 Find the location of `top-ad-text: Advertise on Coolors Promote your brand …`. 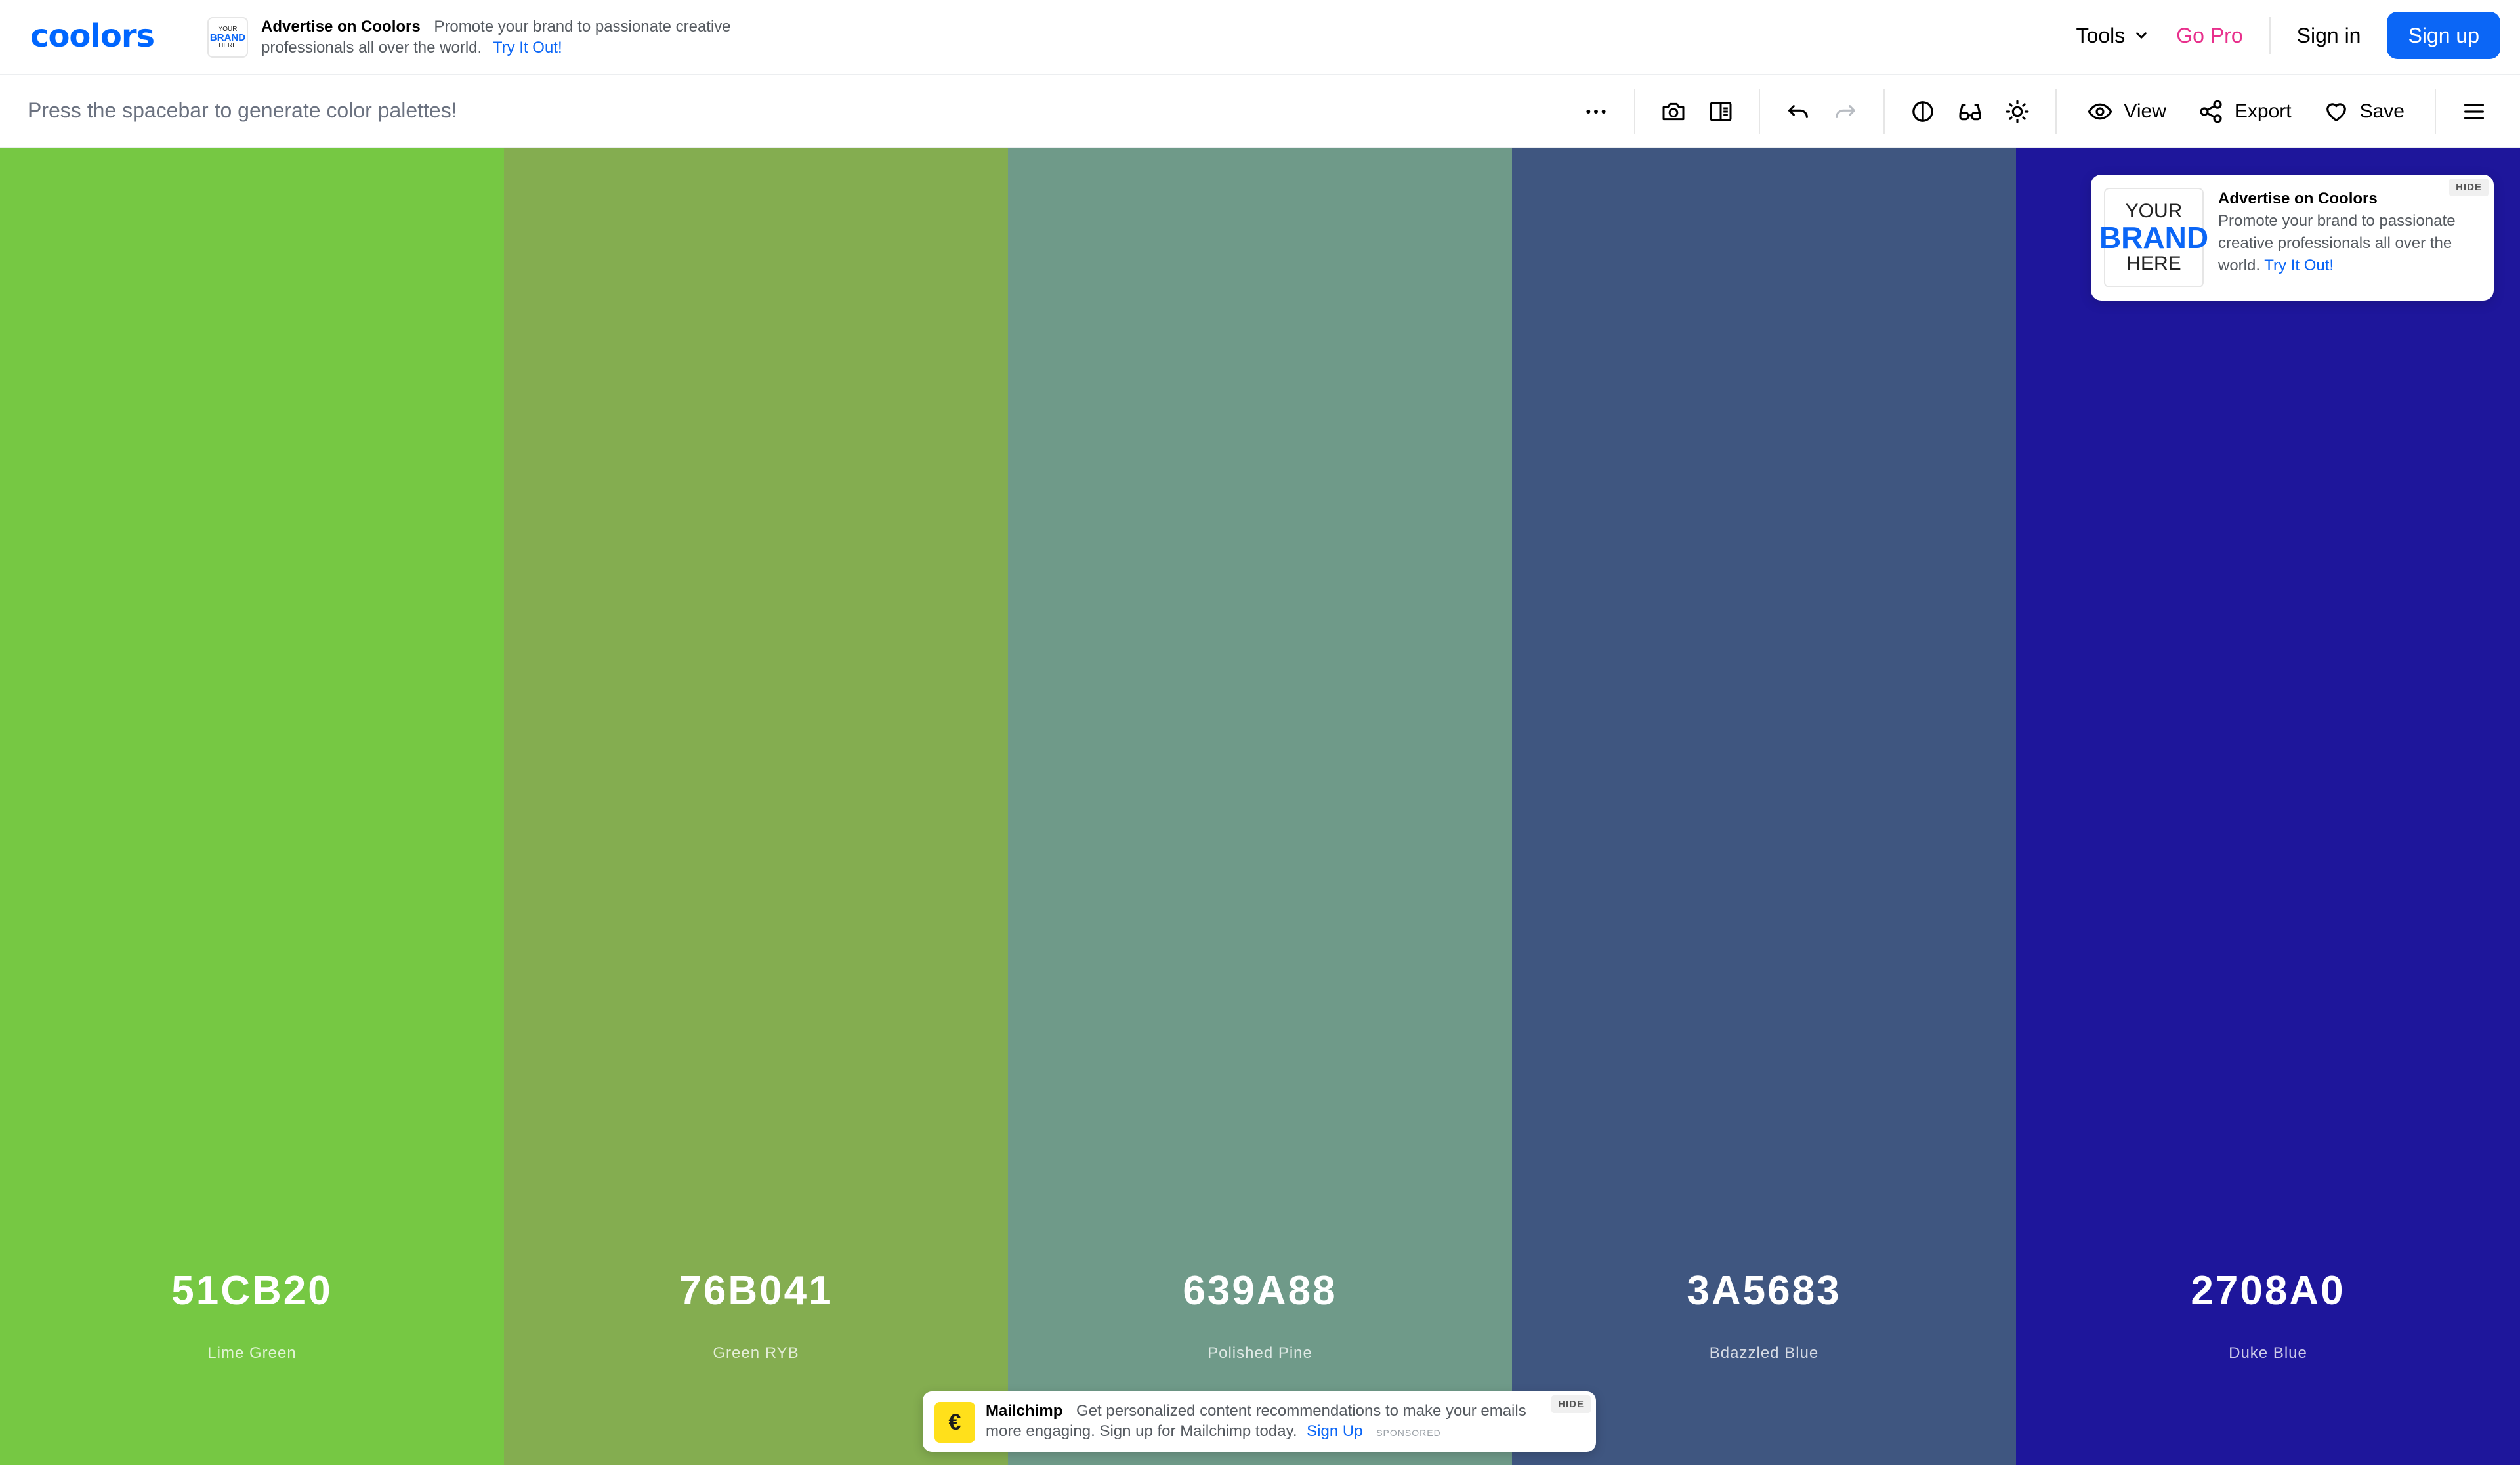

top-ad-text: Advertise on Coolors Promote your brand … is located at coordinates (523, 37).